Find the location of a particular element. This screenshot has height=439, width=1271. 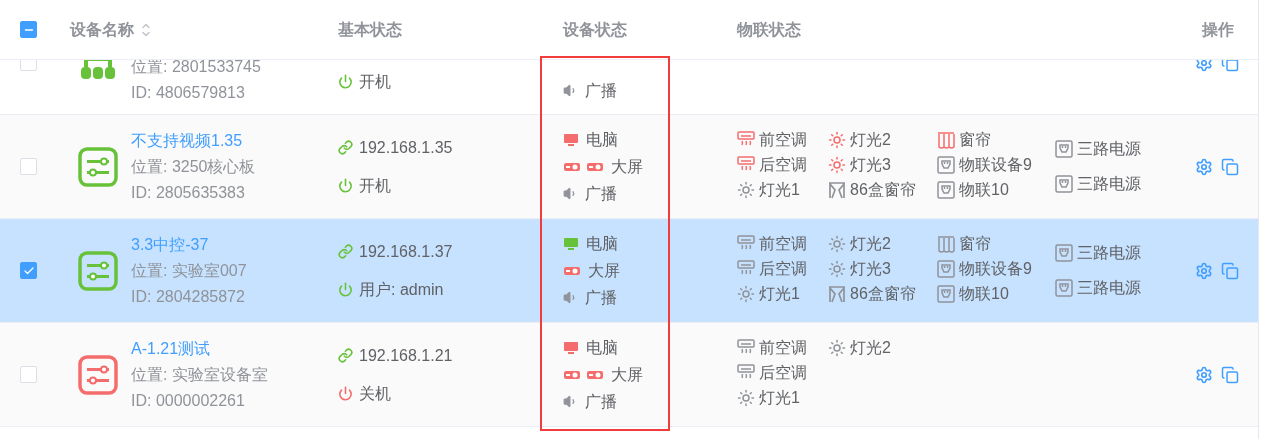

power-status: 关机 is located at coordinates (375, 393).